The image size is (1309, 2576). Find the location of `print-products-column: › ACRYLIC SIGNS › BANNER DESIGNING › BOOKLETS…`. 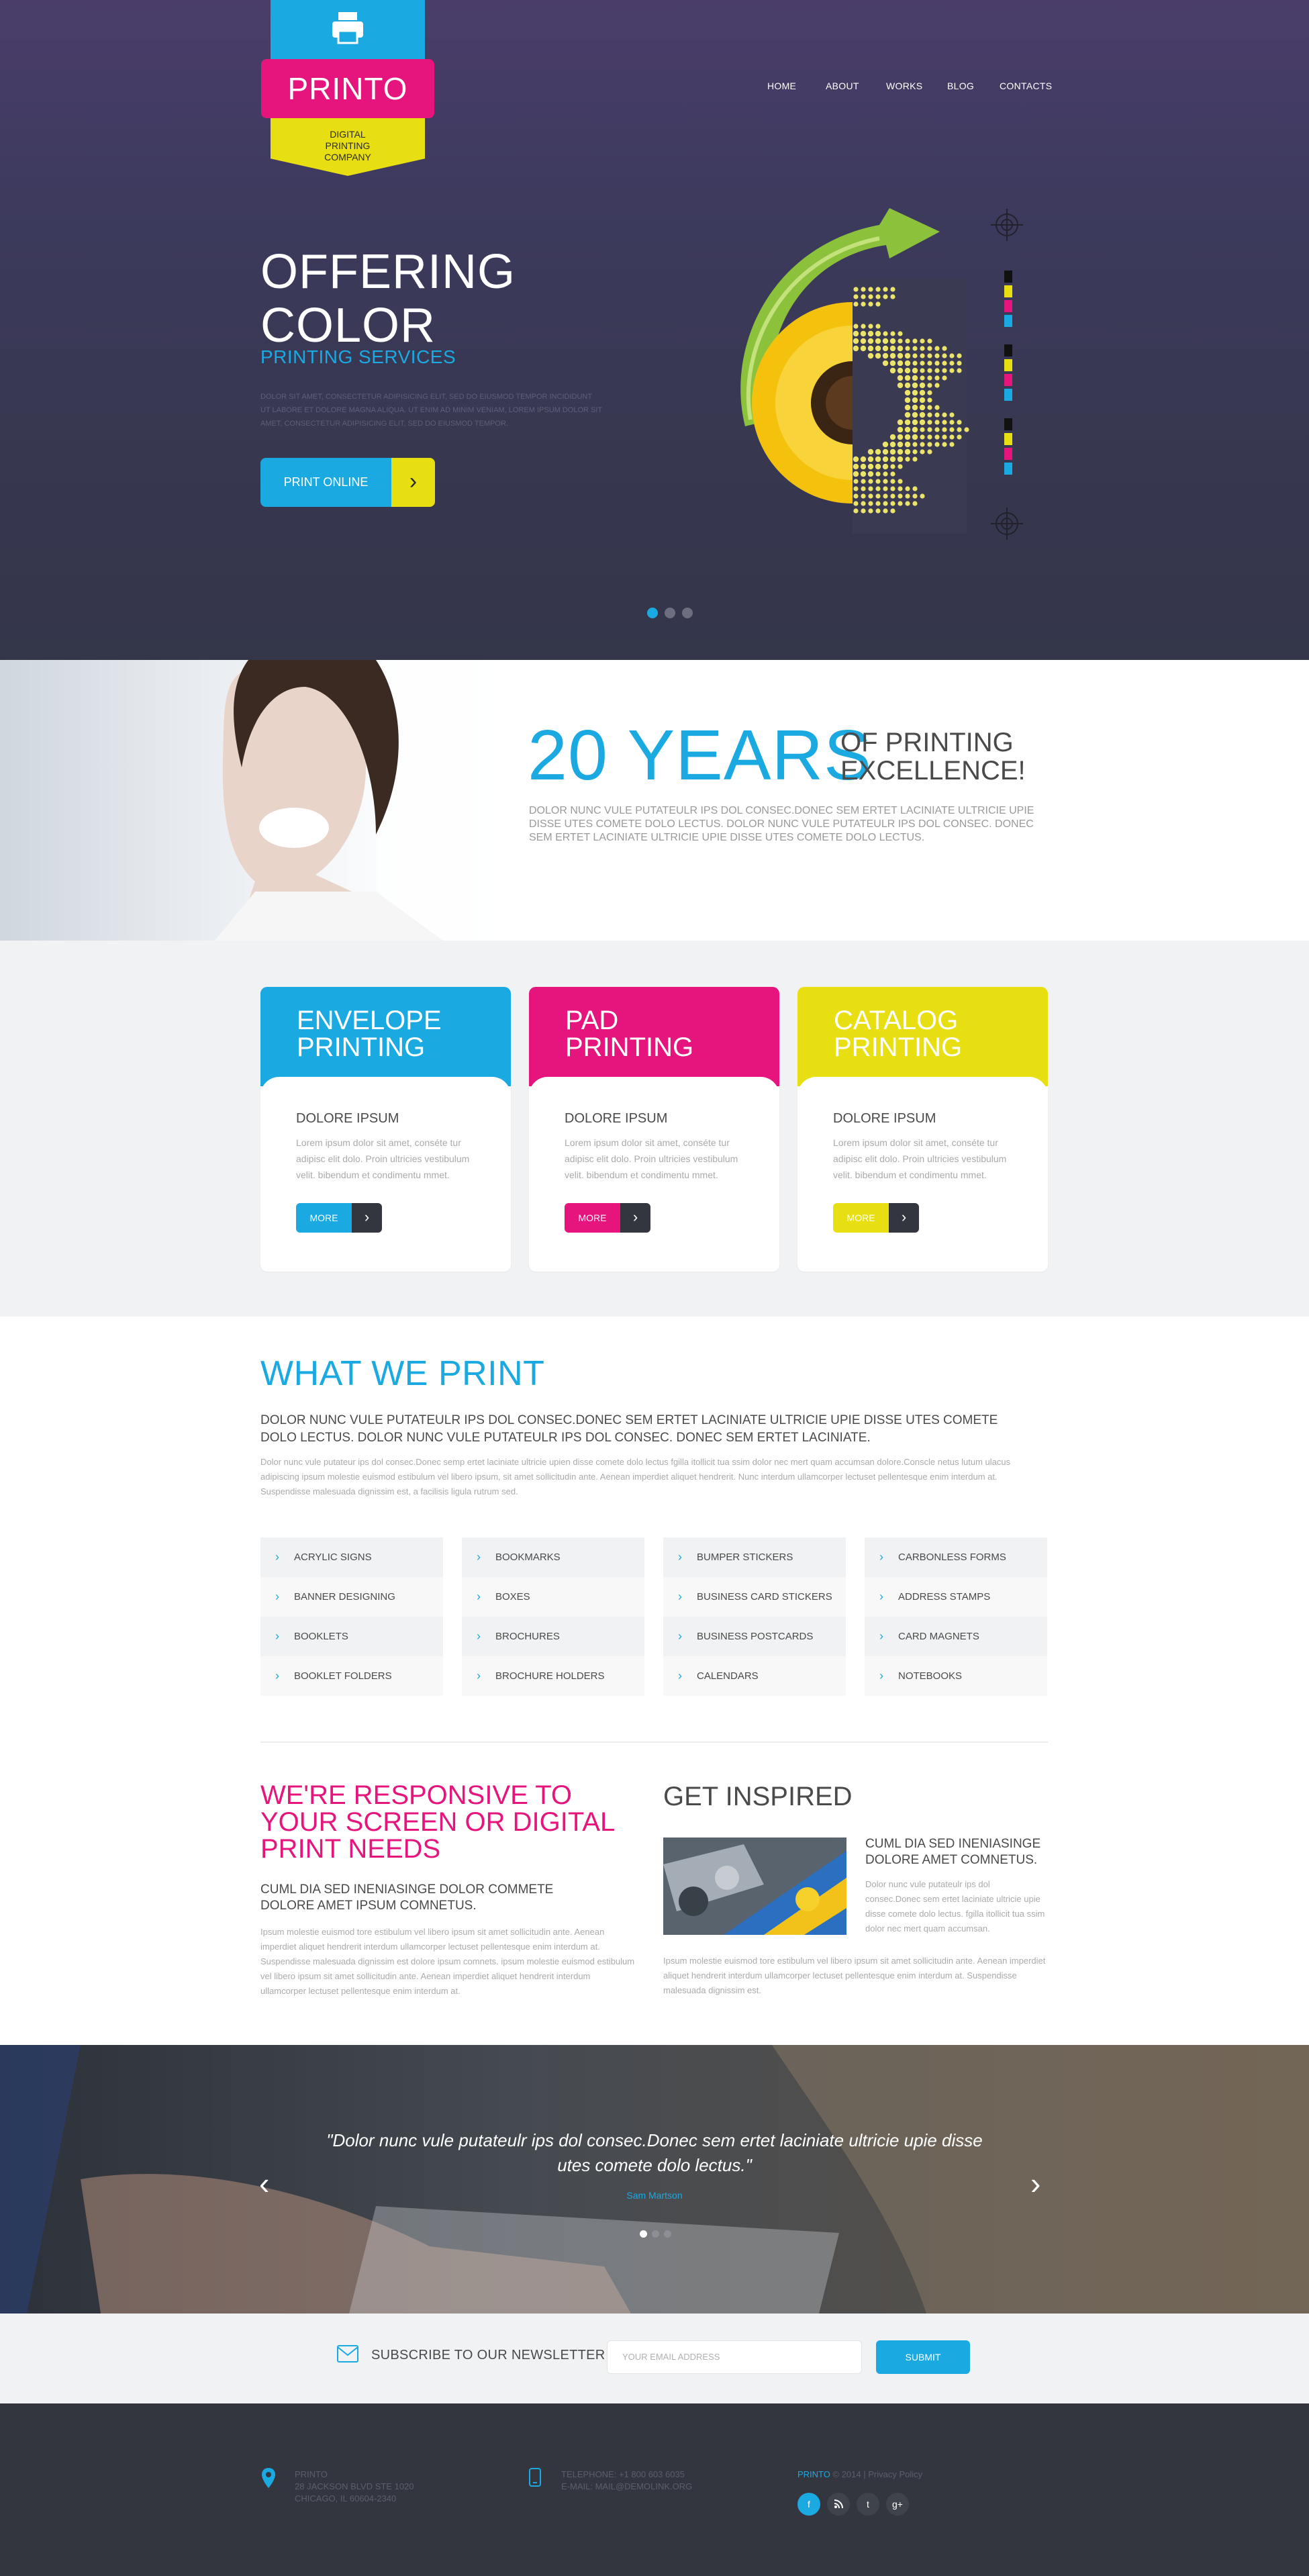

print-products-column: › ACRYLIC SIGNS › BANNER DESIGNING › BOOKLETS… is located at coordinates (351, 1616).